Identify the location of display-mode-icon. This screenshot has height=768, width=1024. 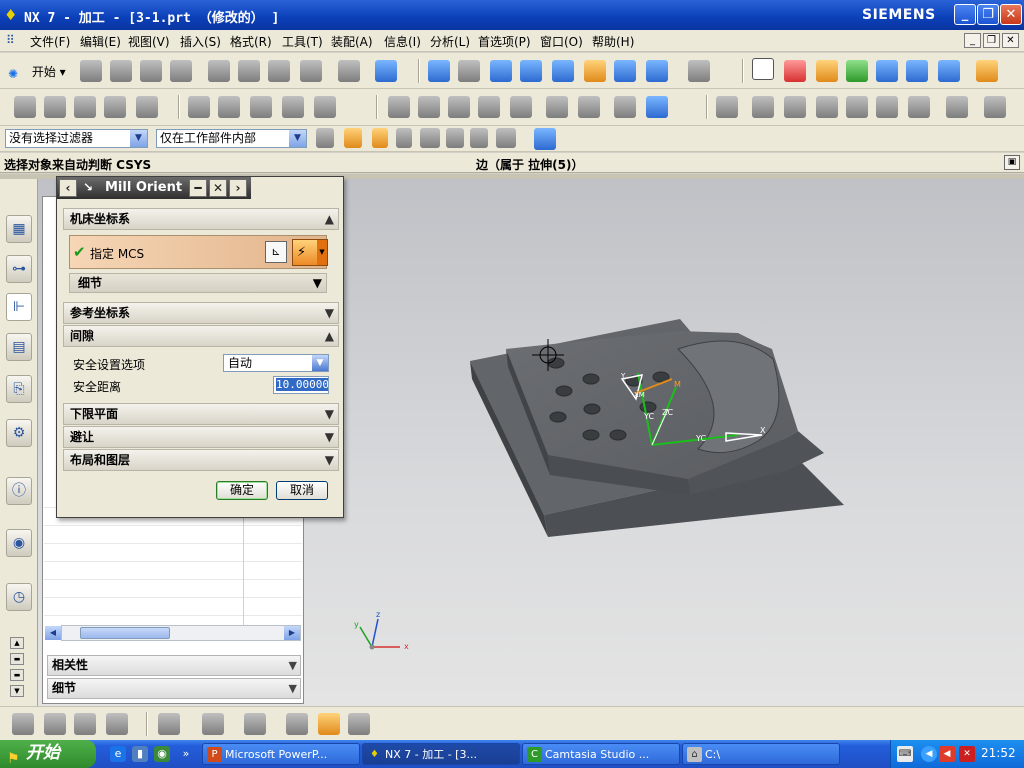
(699, 71).